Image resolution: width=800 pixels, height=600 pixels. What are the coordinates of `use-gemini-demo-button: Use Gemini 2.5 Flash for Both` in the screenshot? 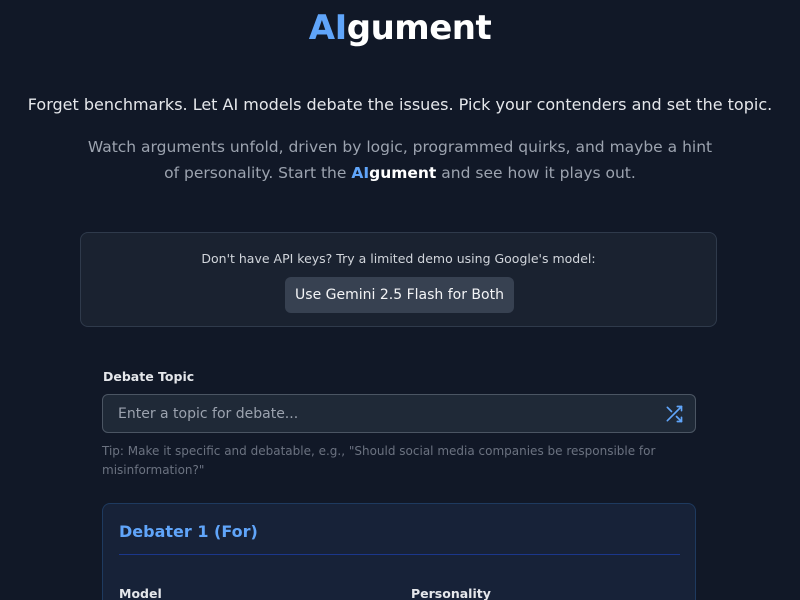 It's located at (399, 295).